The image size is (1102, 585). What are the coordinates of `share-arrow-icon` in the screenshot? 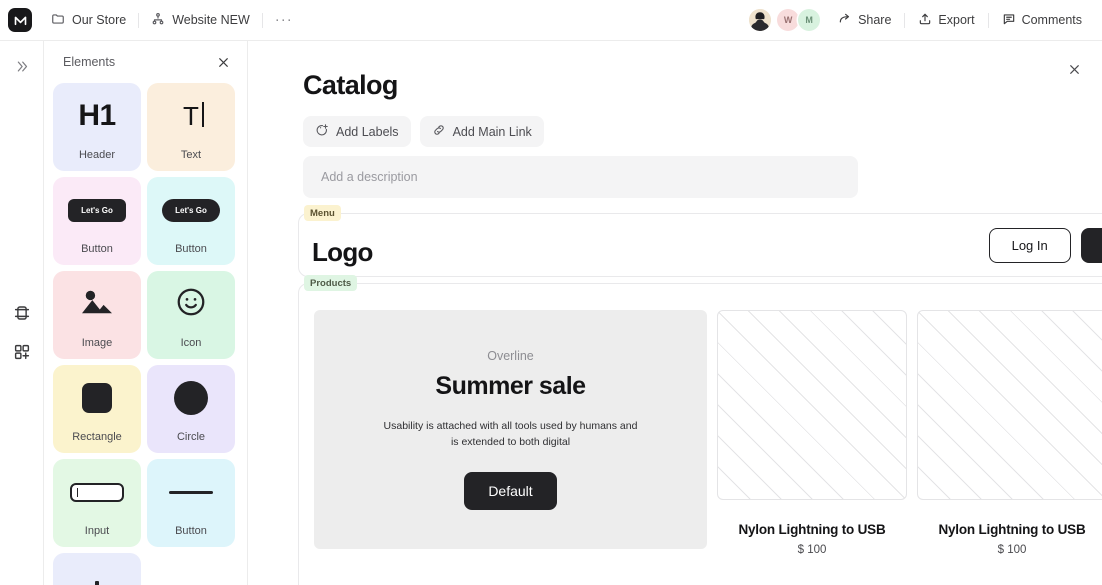 It's located at (845, 20).